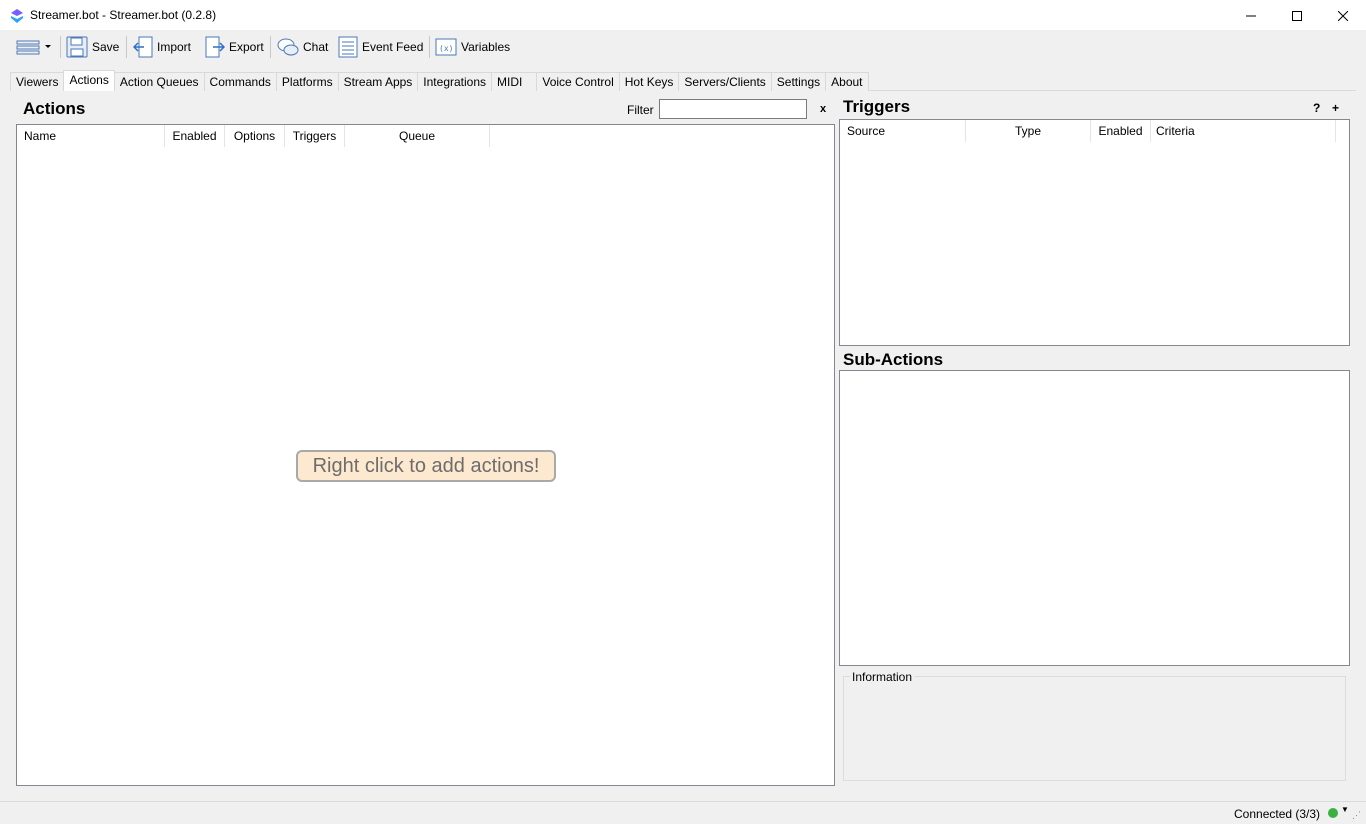 The height and width of the screenshot is (824, 1366). What do you see at coordinates (77, 47) in the screenshot?
I see `floppy-disk-icon` at bounding box center [77, 47].